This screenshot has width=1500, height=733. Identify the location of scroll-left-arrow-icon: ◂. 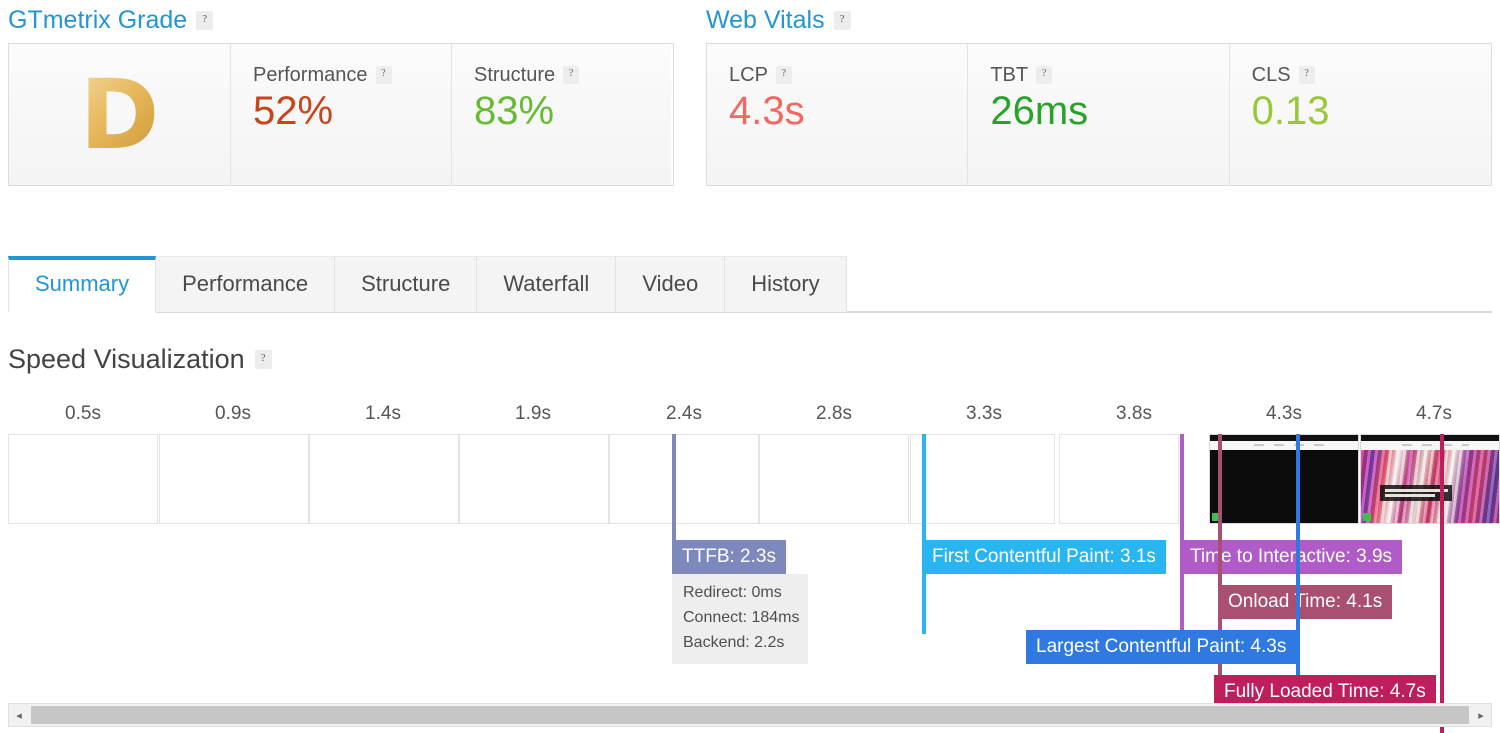
(19, 715).